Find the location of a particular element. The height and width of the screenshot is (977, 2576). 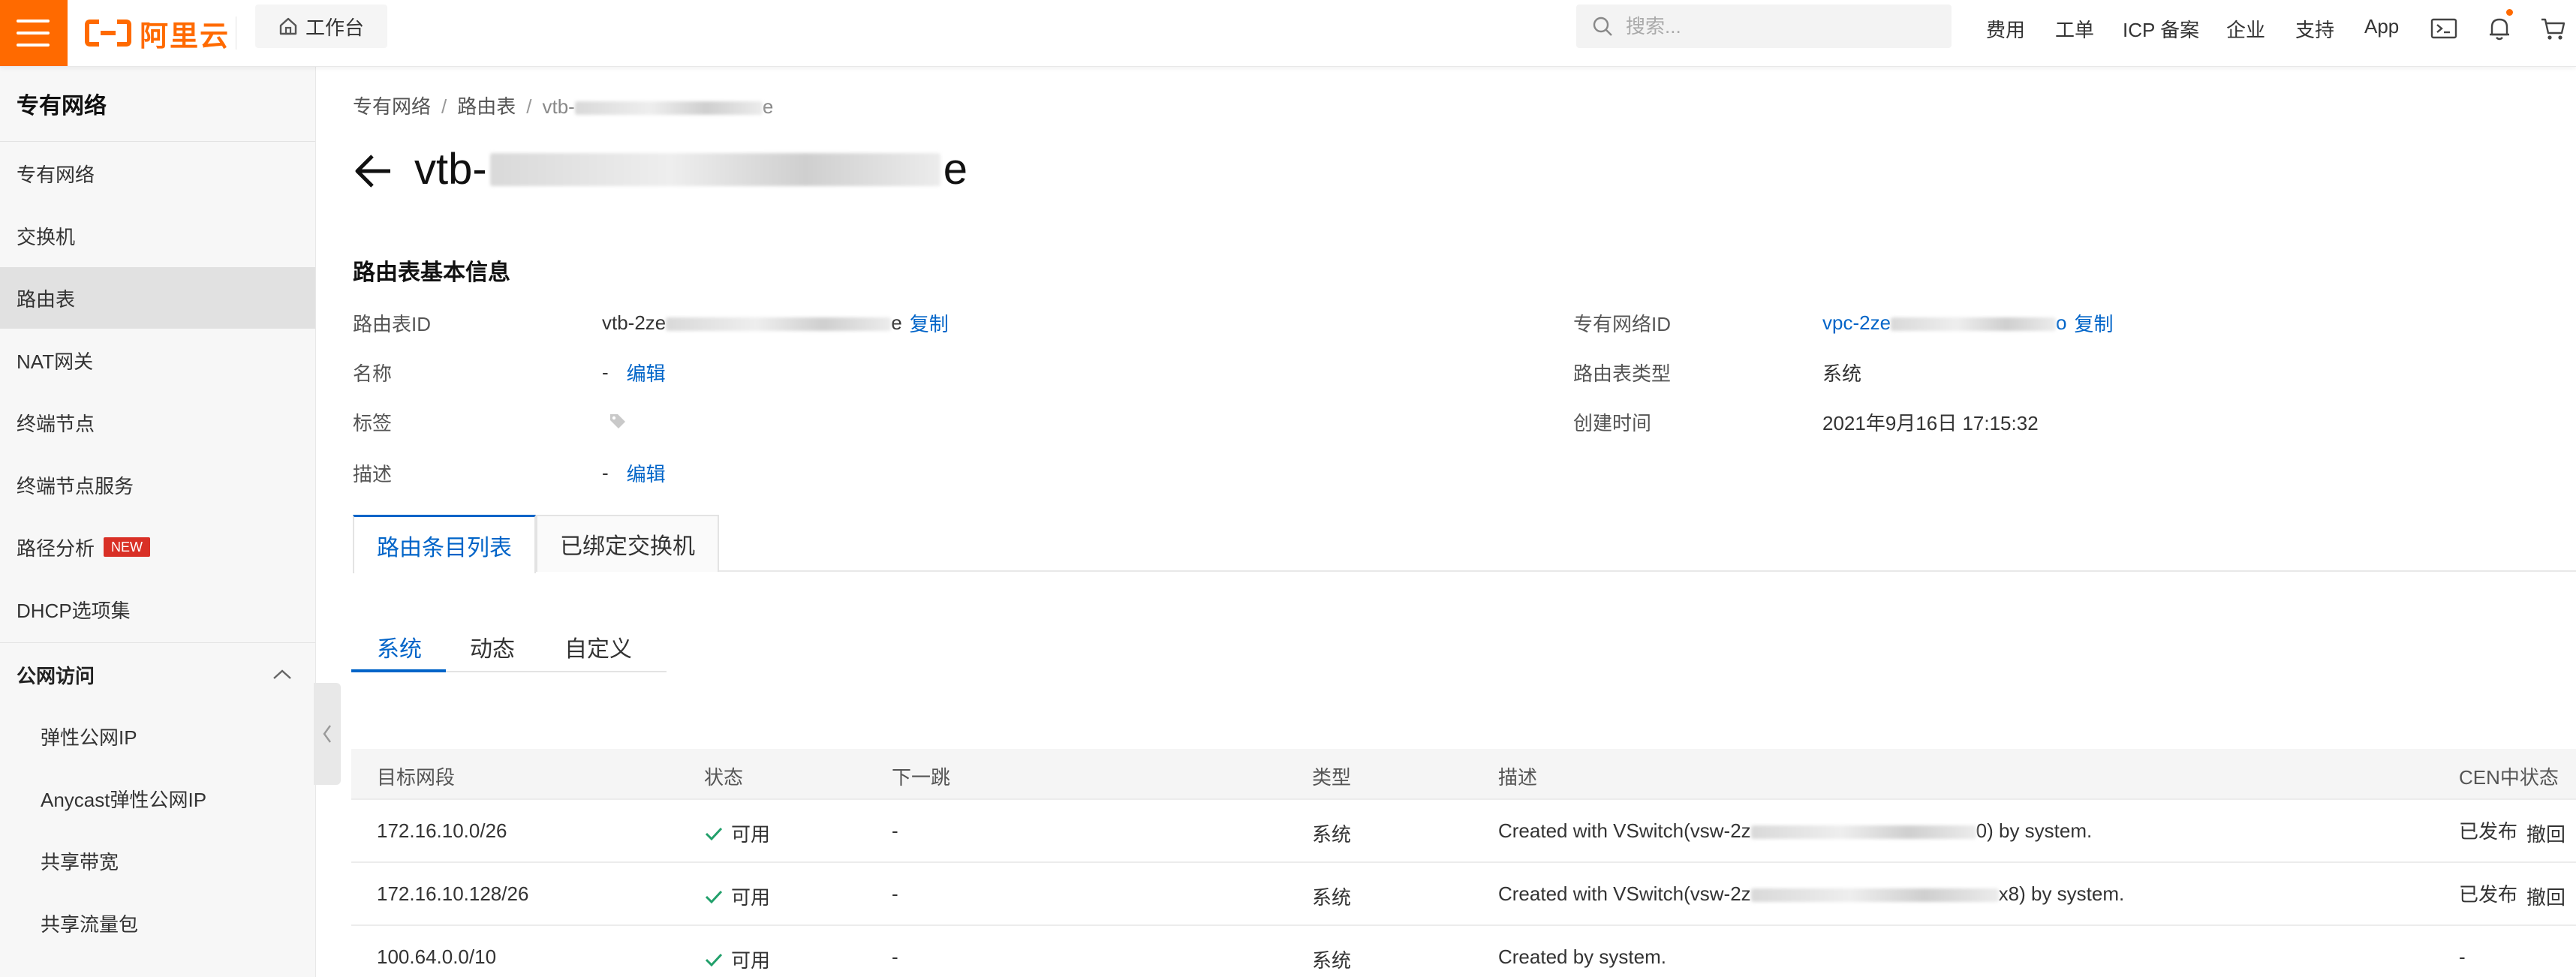

cell-status: 可用 is located at coordinates (737, 959).